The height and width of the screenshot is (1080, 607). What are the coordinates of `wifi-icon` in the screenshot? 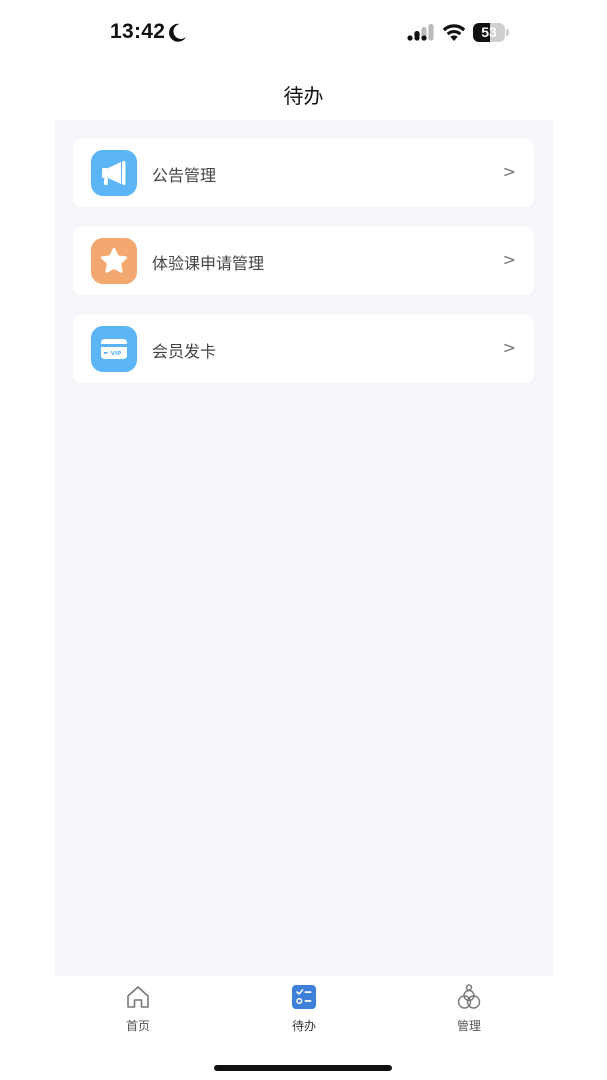 It's located at (454, 32).